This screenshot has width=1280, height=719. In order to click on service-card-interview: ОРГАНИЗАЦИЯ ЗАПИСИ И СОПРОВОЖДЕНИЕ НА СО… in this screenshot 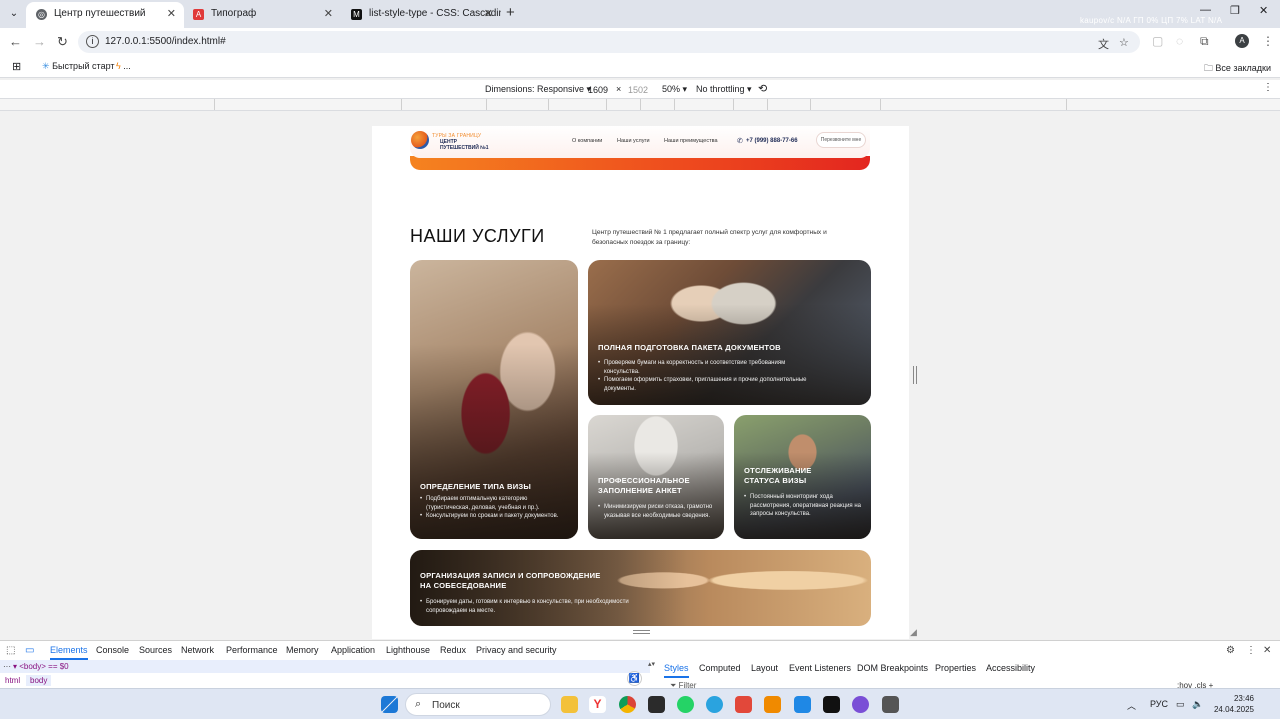, I will do `click(640, 588)`.